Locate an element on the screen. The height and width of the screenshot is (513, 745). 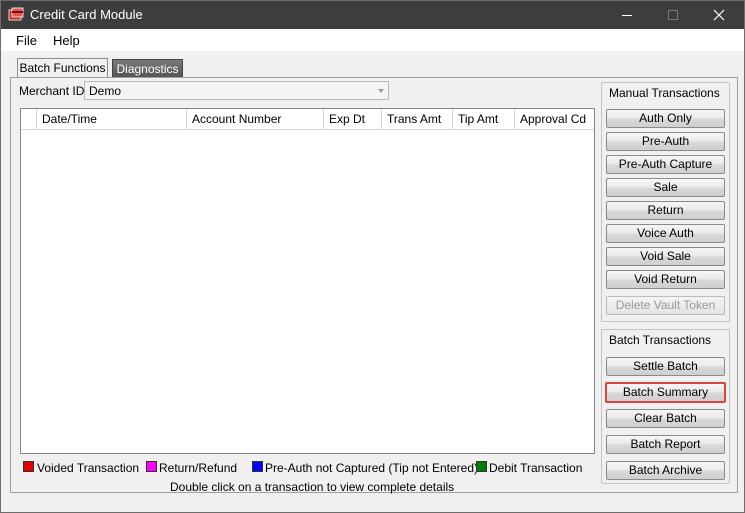
column-header-select is located at coordinates (29, 119).